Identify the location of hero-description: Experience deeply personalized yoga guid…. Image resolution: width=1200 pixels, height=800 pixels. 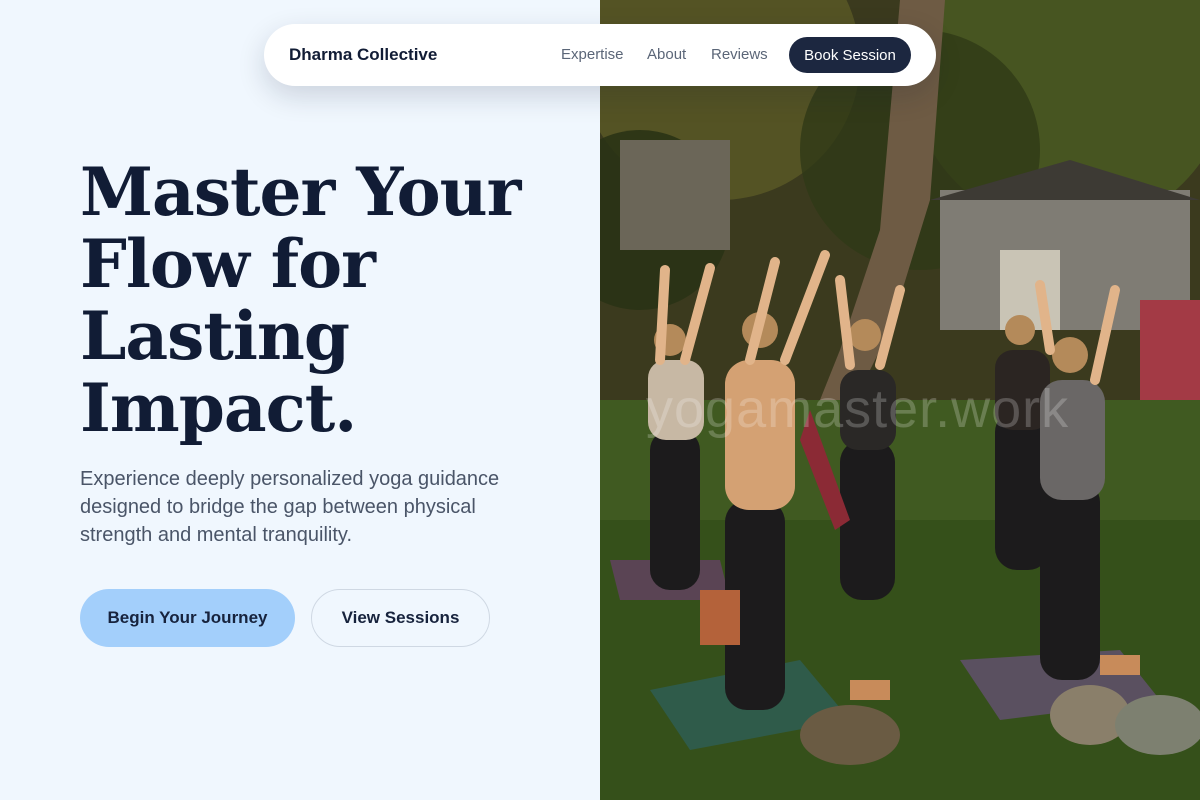
(290, 507).